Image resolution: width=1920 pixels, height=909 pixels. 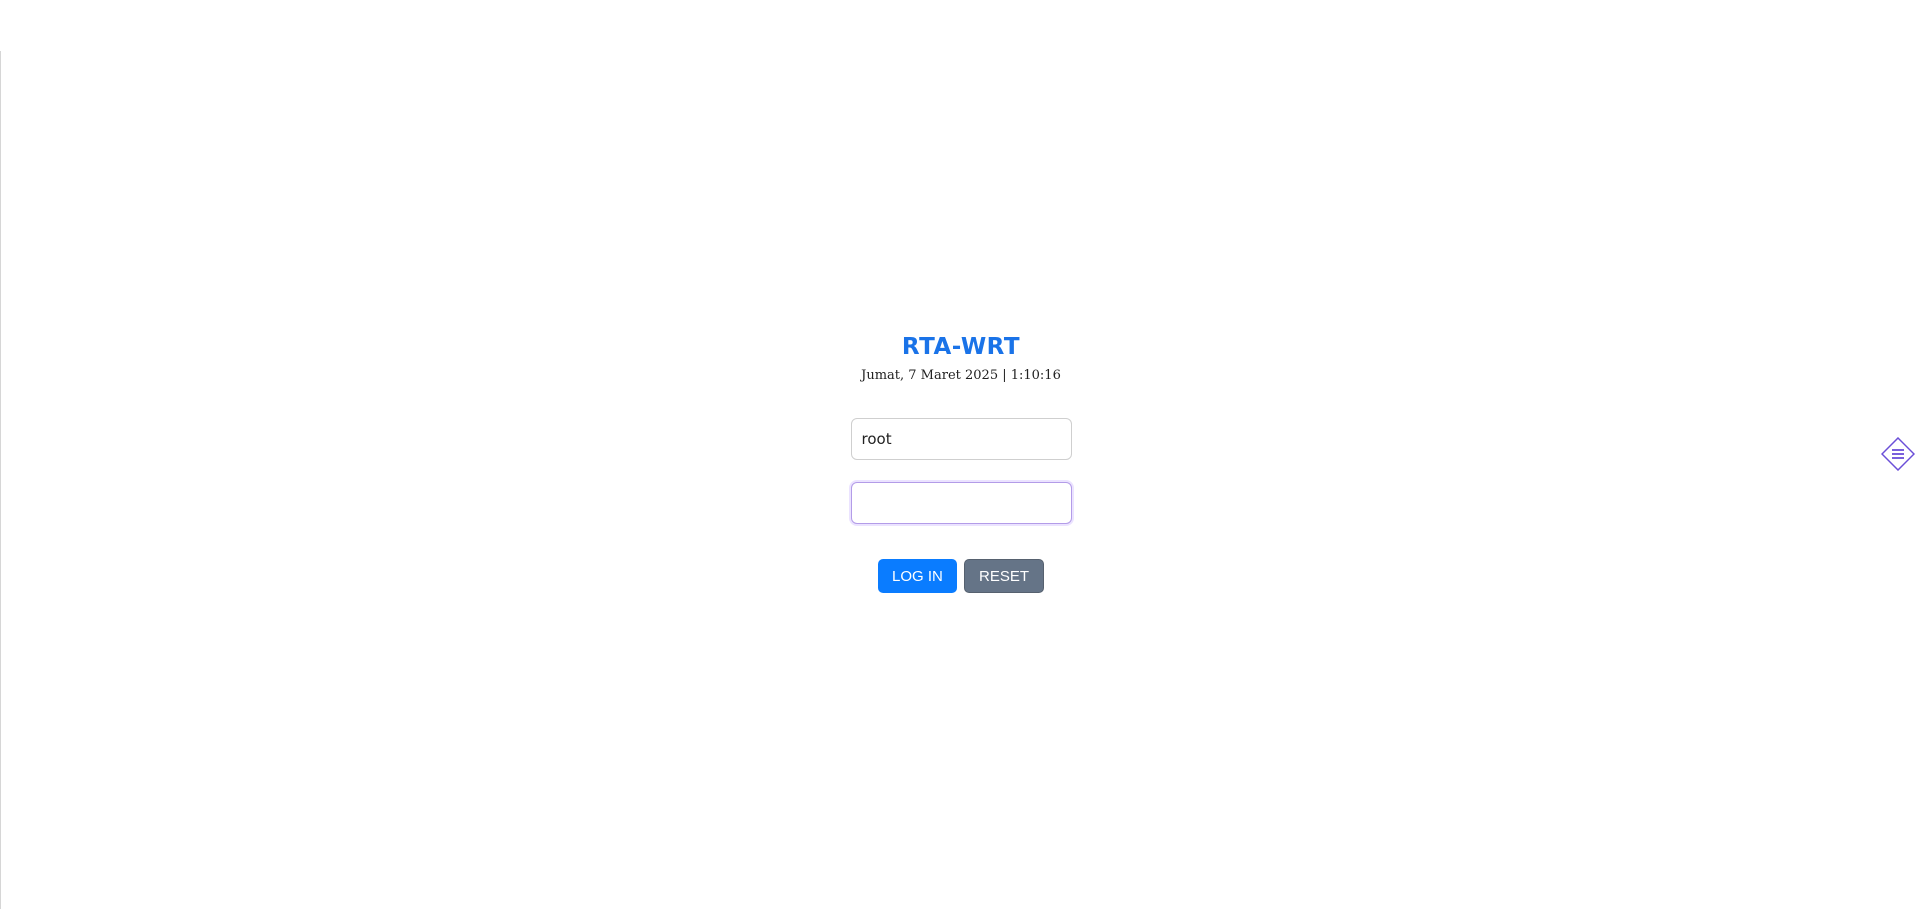 I want to click on password-field, so click(x=961, y=503).